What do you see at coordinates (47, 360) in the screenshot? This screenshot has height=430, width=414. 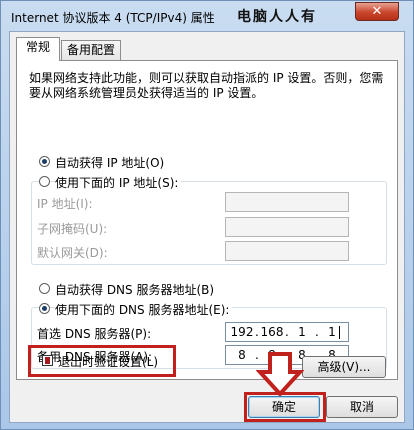 I see `validate-on-exit-checkbox` at bounding box center [47, 360].